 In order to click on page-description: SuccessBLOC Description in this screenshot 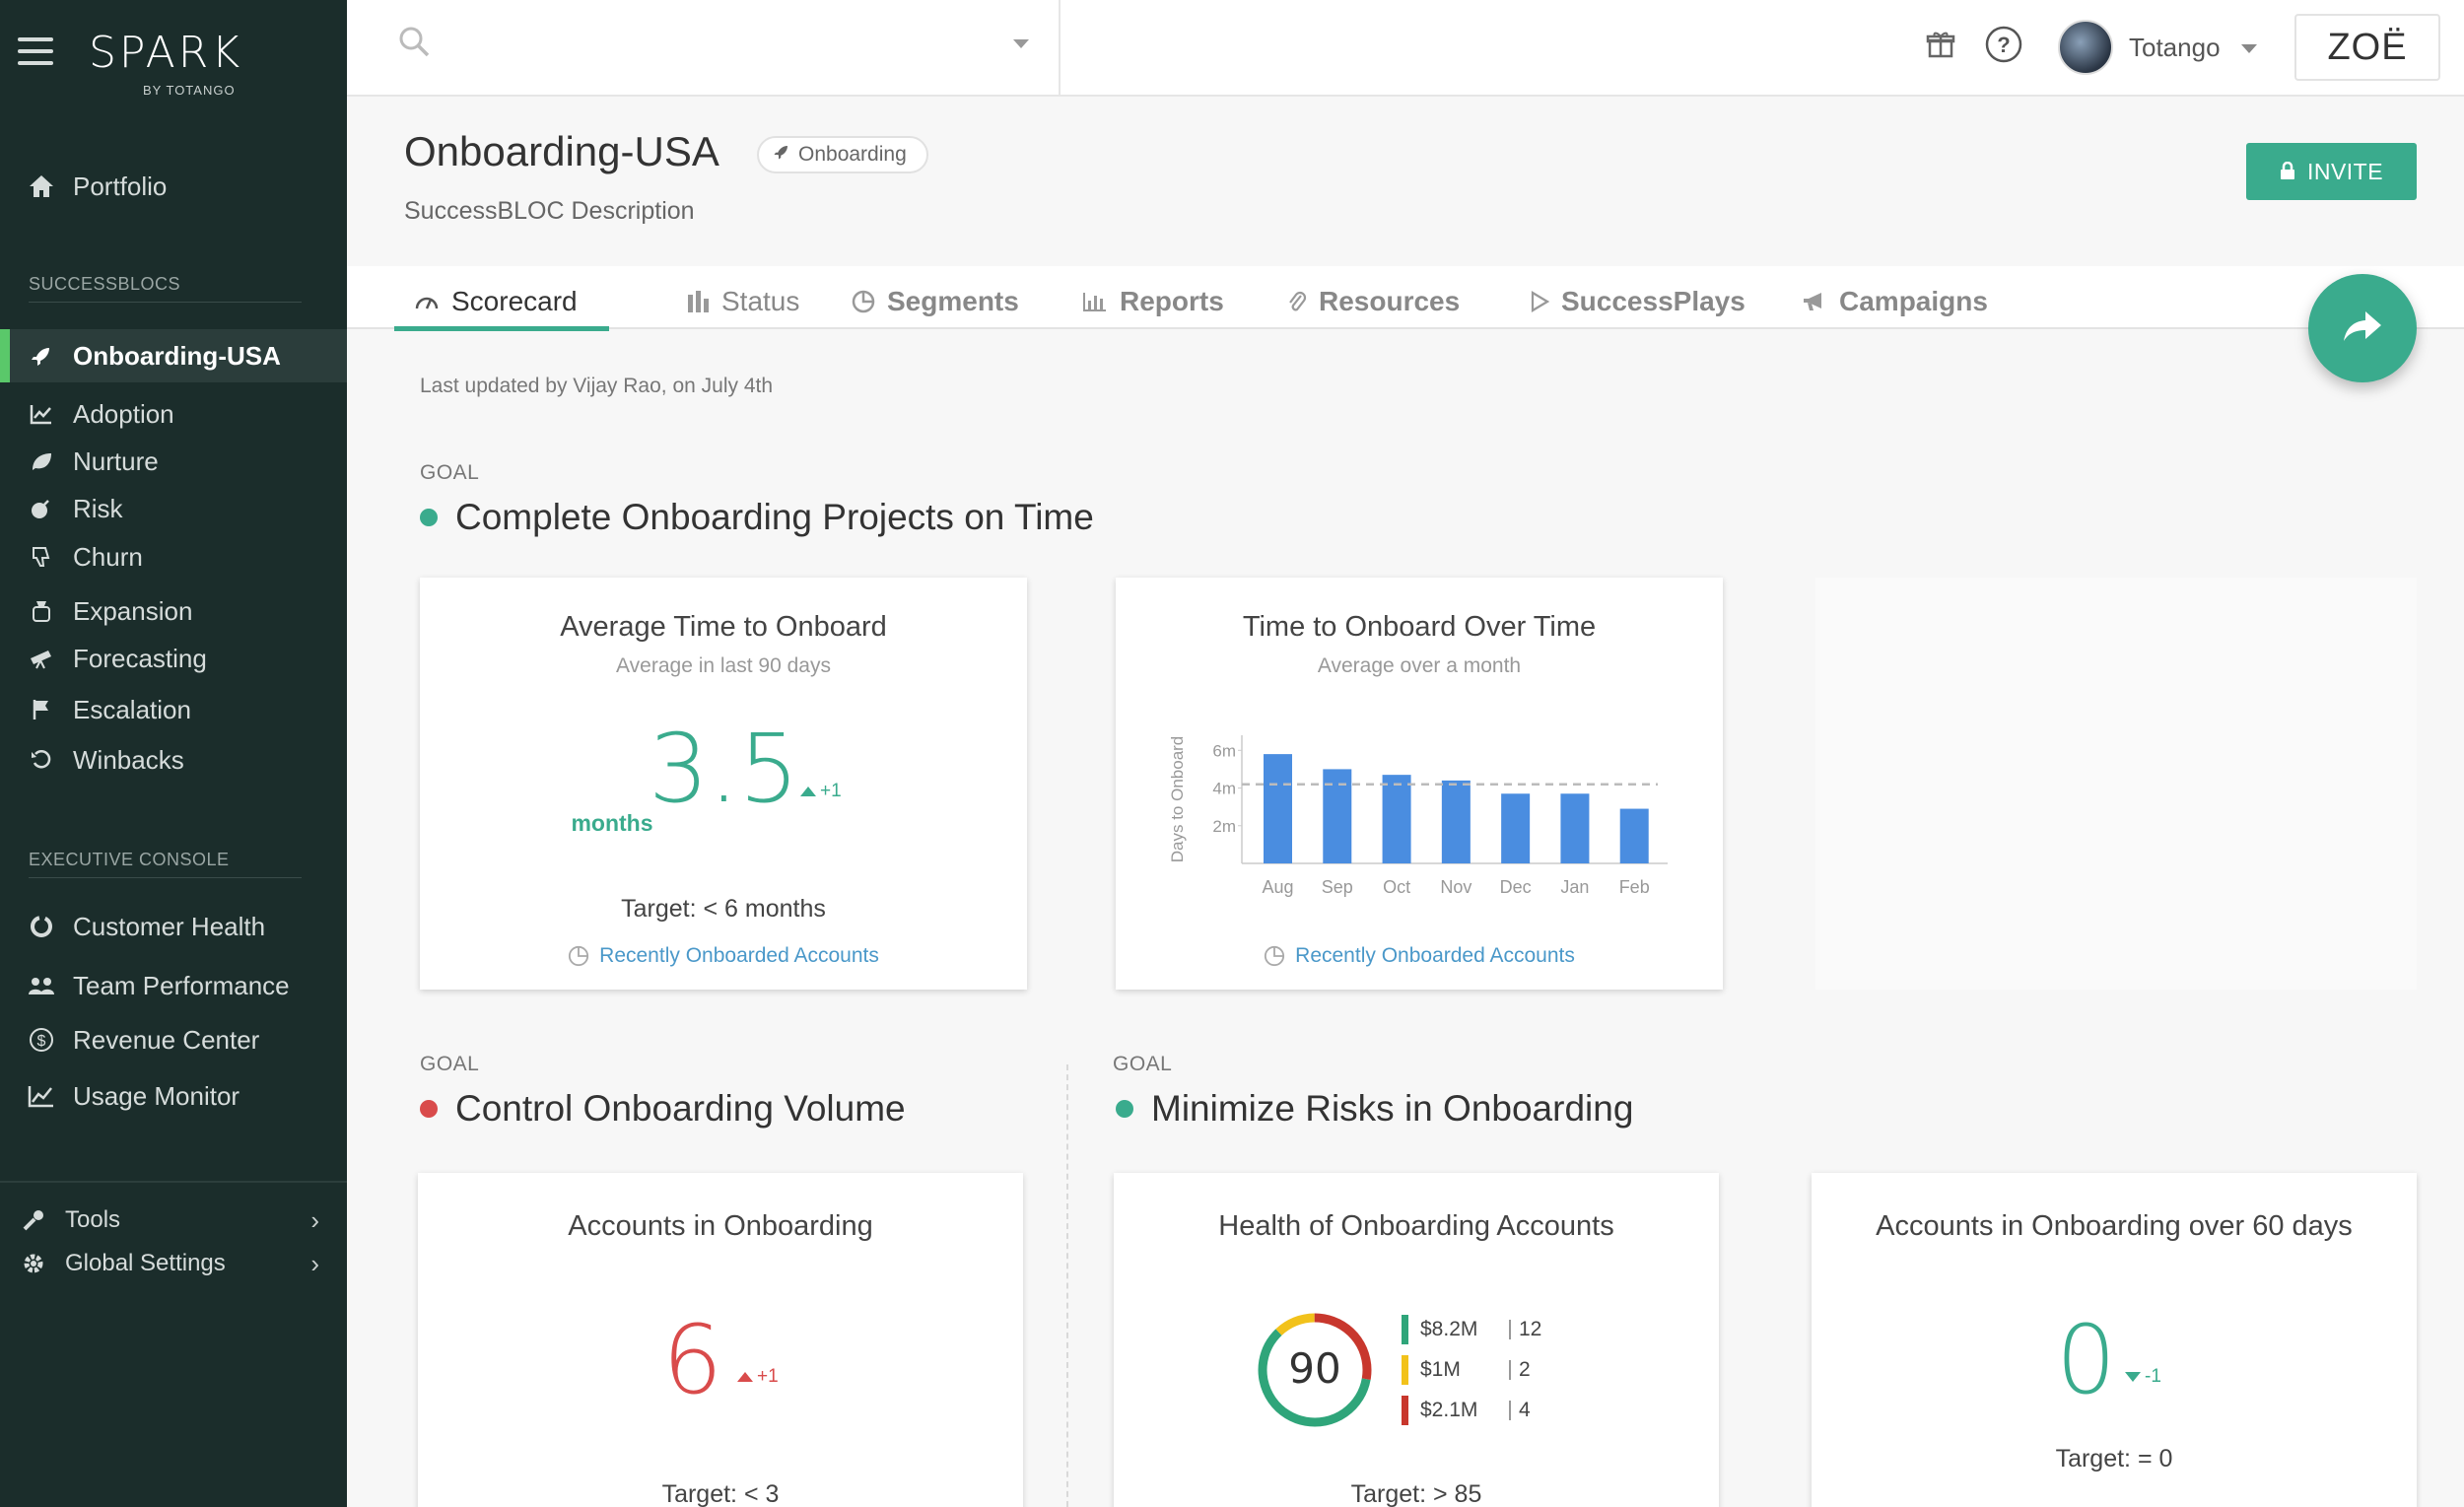, I will do `click(549, 211)`.